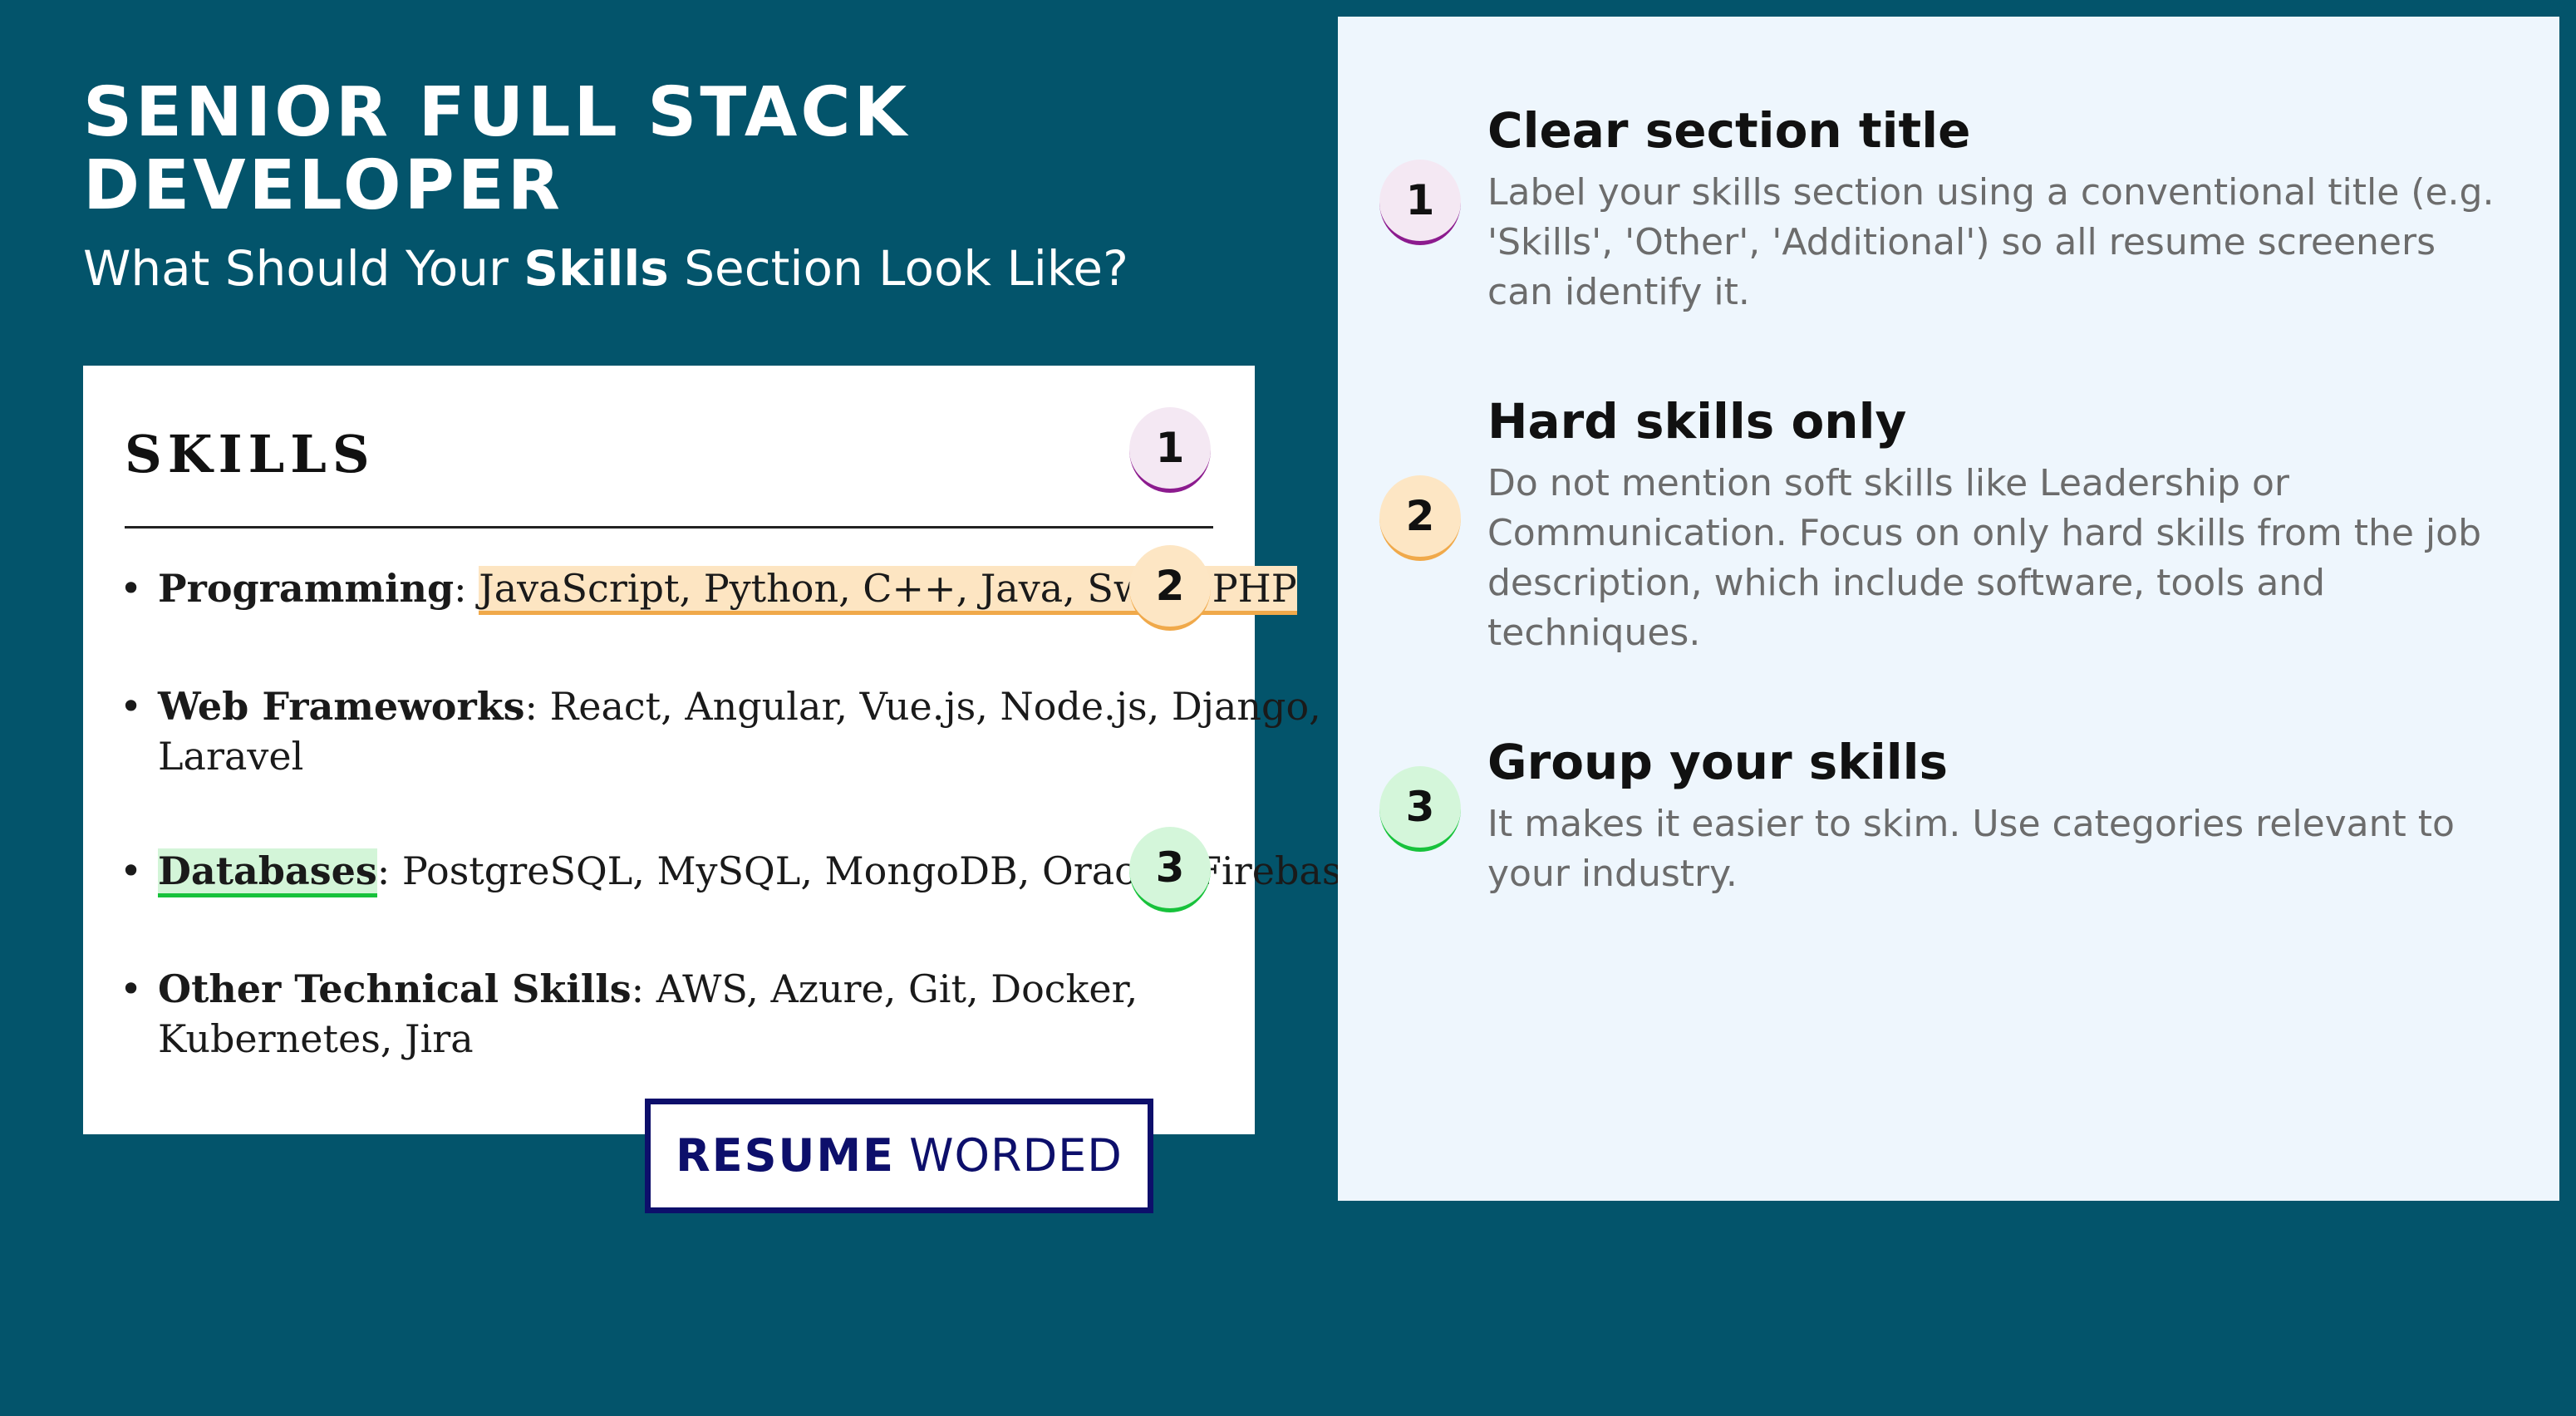 The height and width of the screenshot is (1416, 2576). What do you see at coordinates (1170, 869) in the screenshot?
I see `number-badge-3: 3` at bounding box center [1170, 869].